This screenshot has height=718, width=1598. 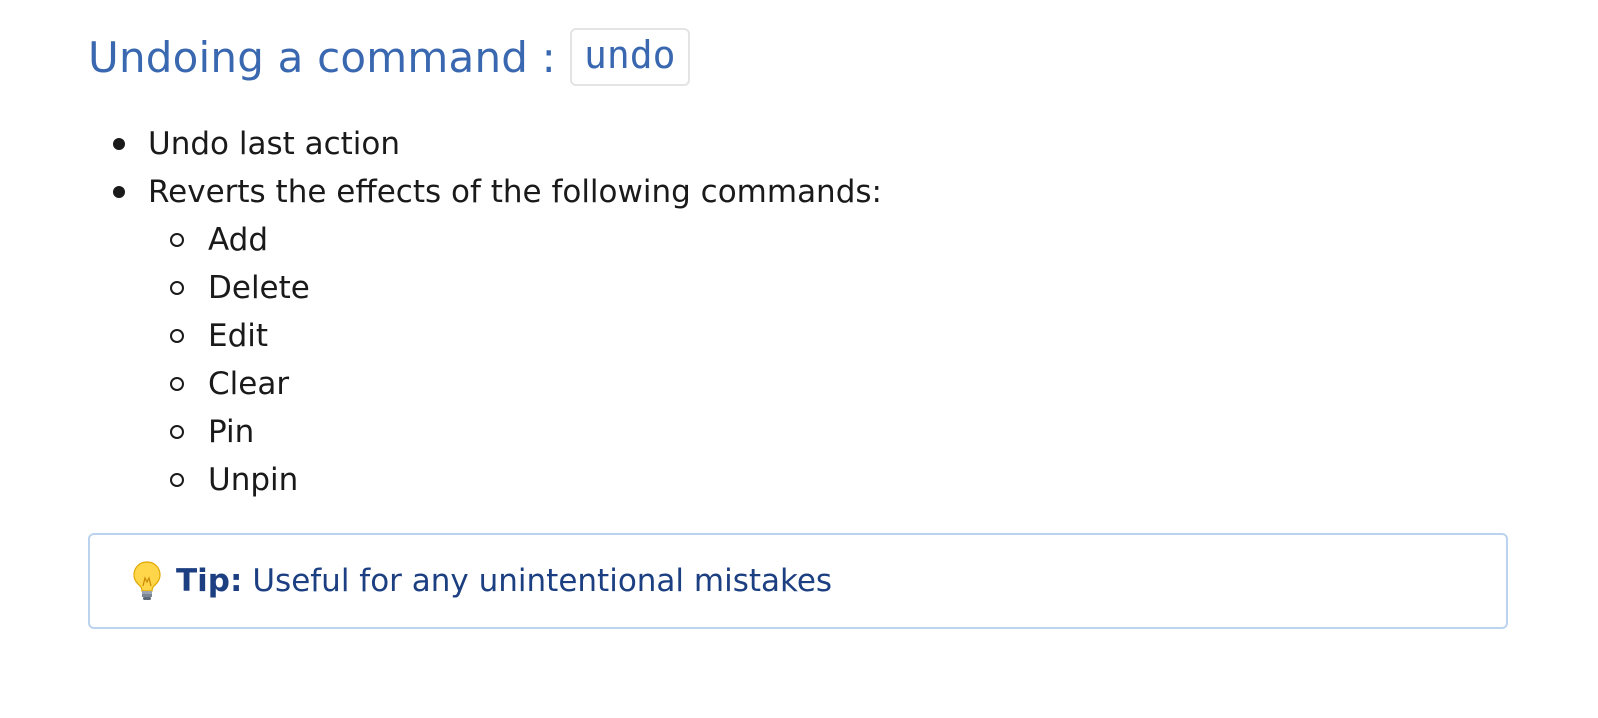 What do you see at coordinates (322, 57) in the screenshot?
I see `section-title: Undoing a command :` at bounding box center [322, 57].